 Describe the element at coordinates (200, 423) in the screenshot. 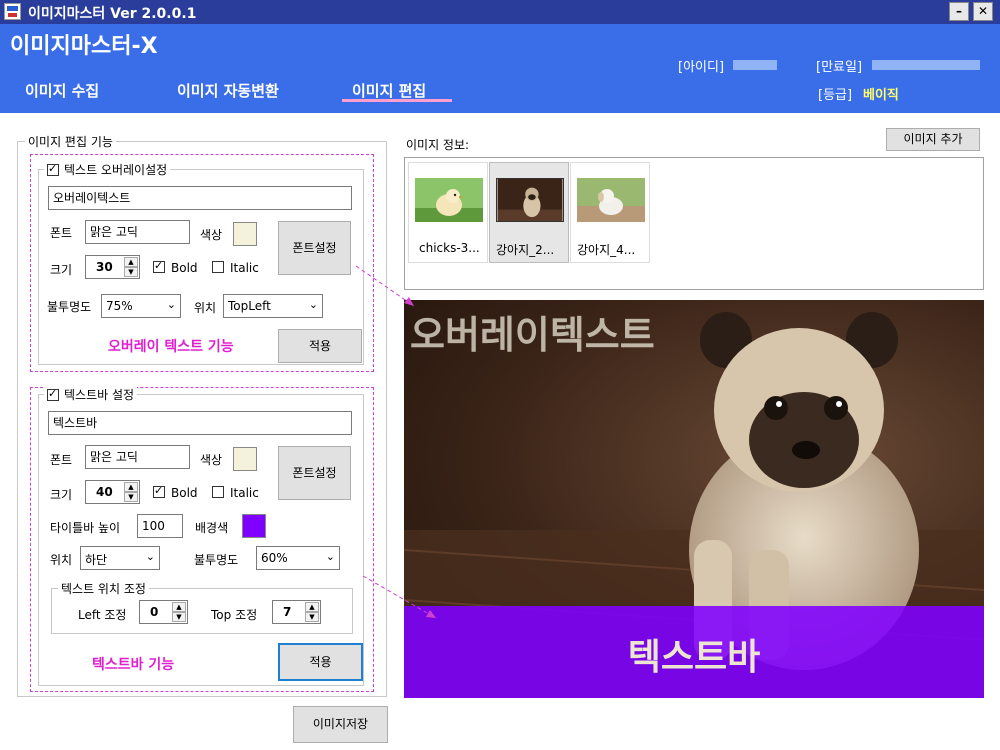

I see `textbar-text-input: 텍스트바` at that location.